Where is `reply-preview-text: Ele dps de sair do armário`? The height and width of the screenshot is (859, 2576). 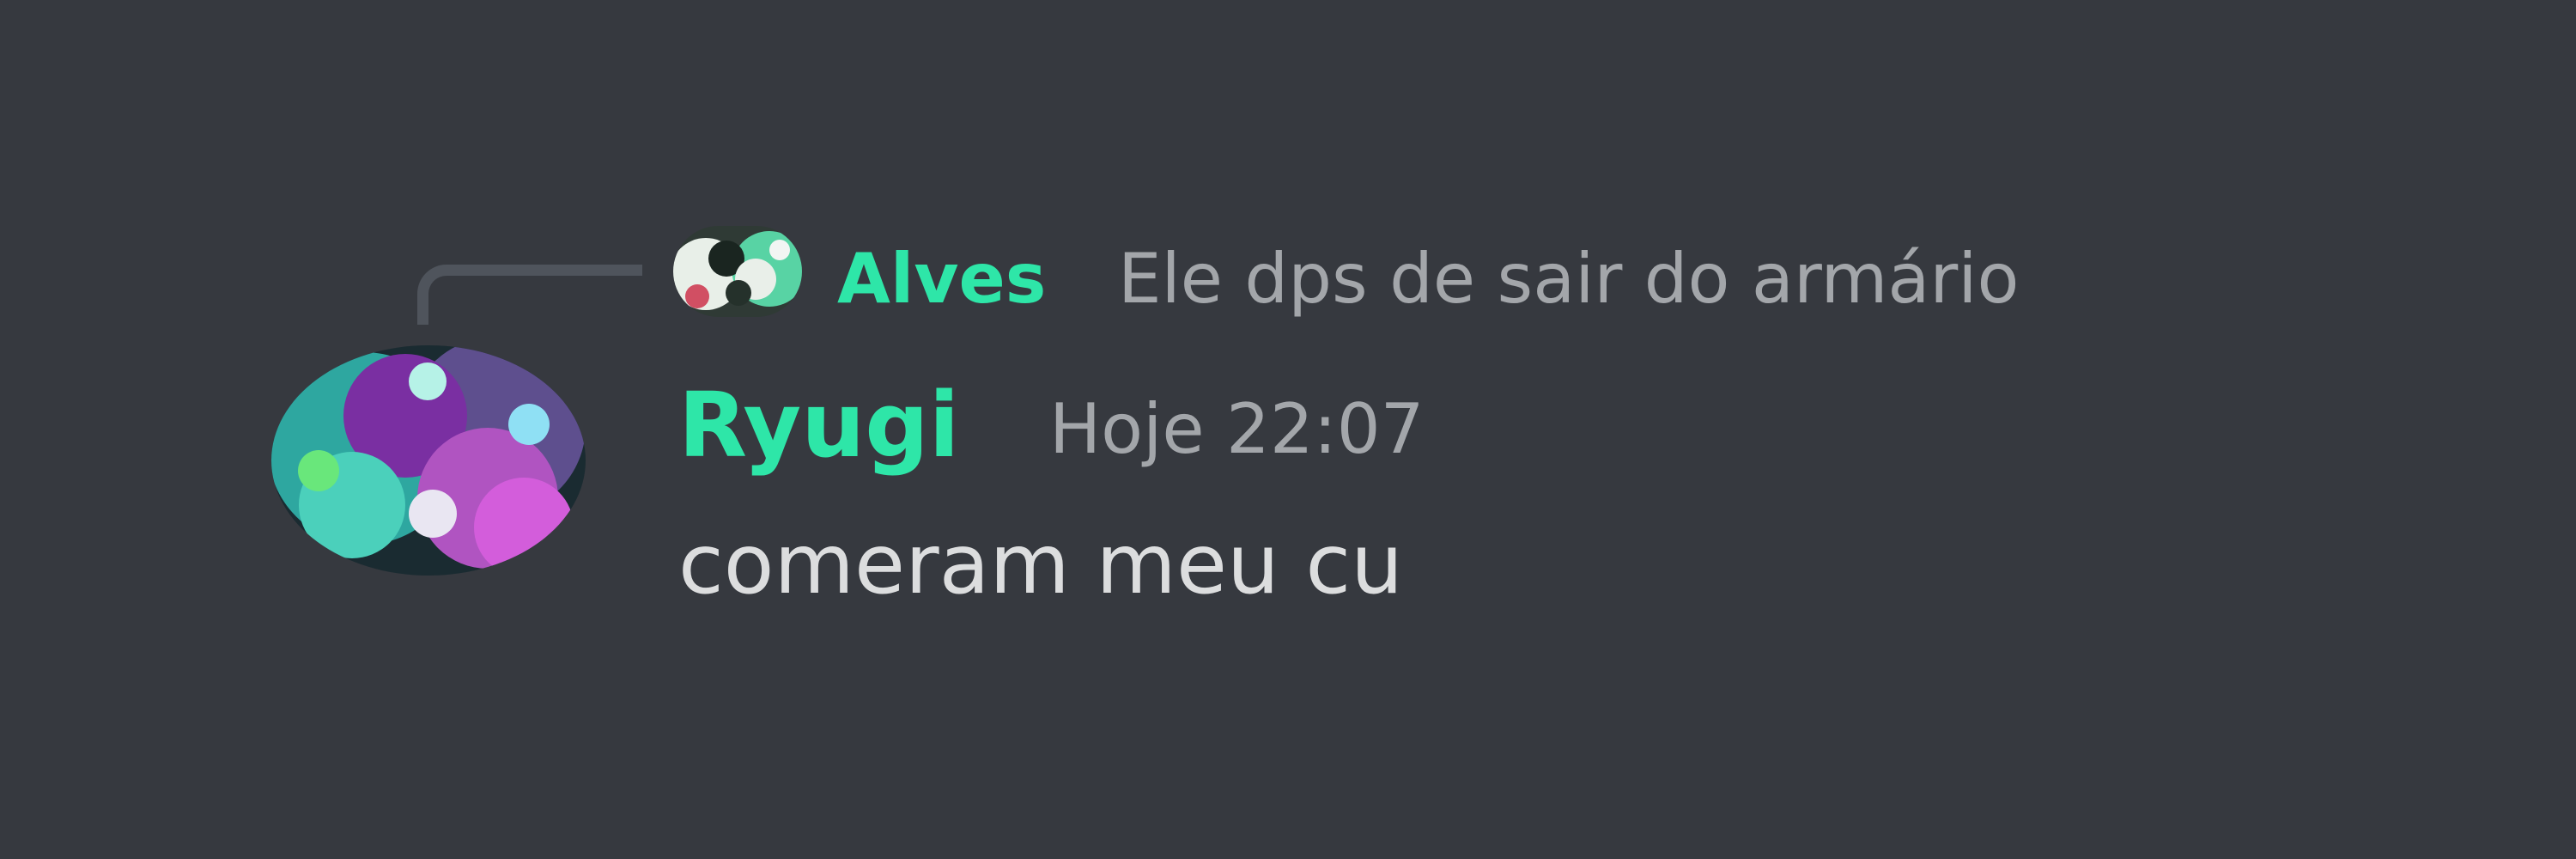
reply-preview-text: Ele dps de sair do armário is located at coordinates (1568, 279).